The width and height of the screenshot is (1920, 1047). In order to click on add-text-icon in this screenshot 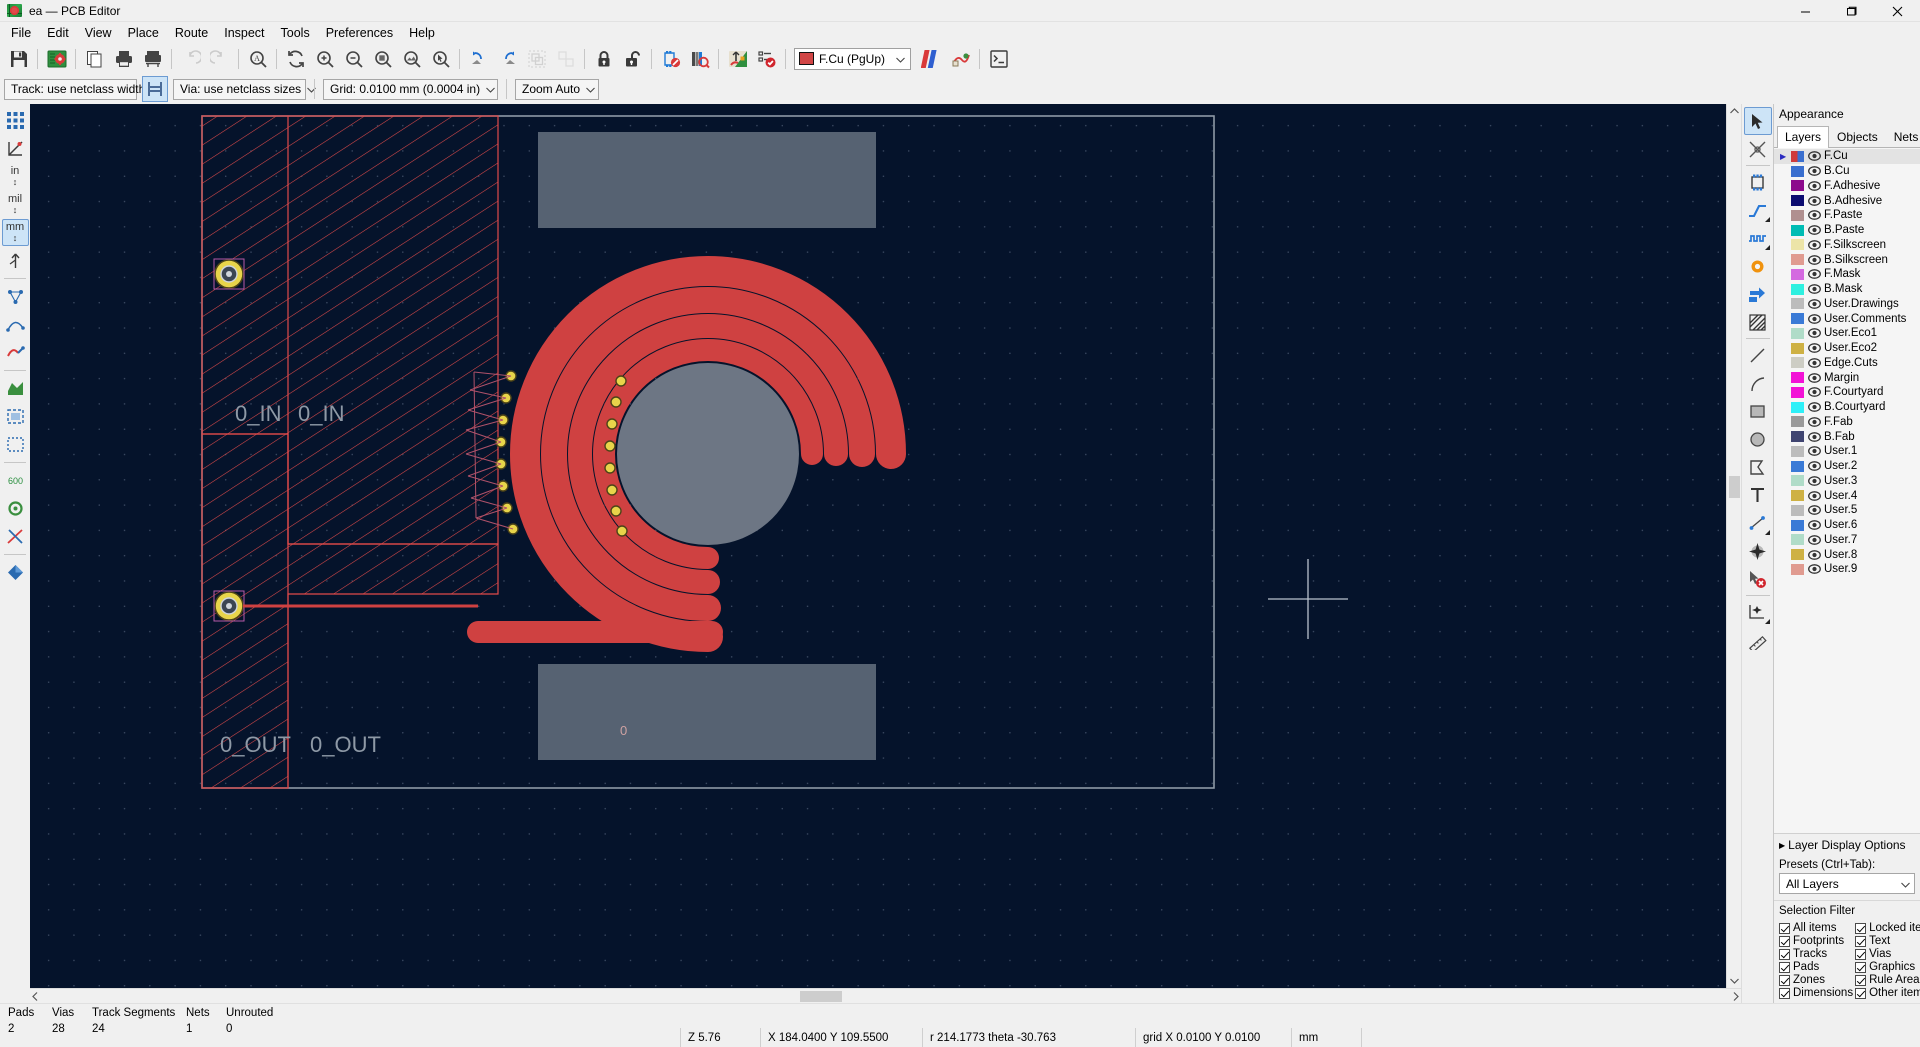, I will do `click(1758, 495)`.